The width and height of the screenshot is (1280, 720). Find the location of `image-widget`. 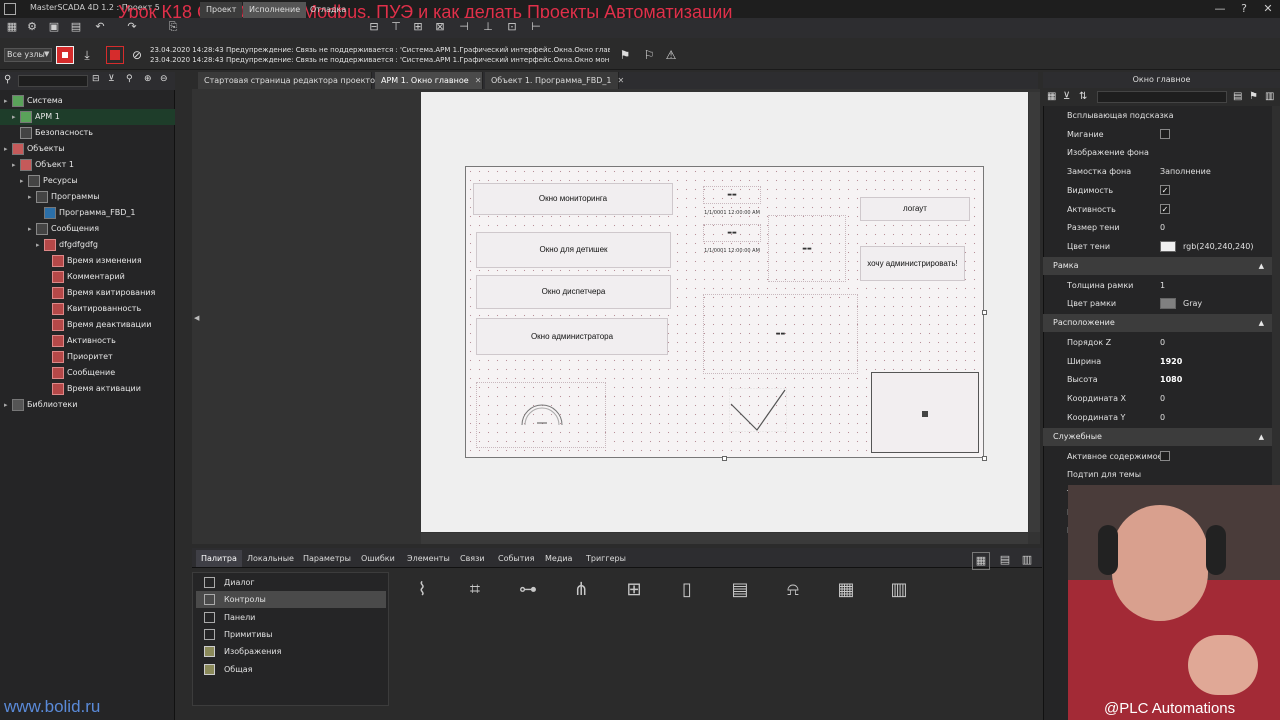

image-widget is located at coordinates (925, 412).